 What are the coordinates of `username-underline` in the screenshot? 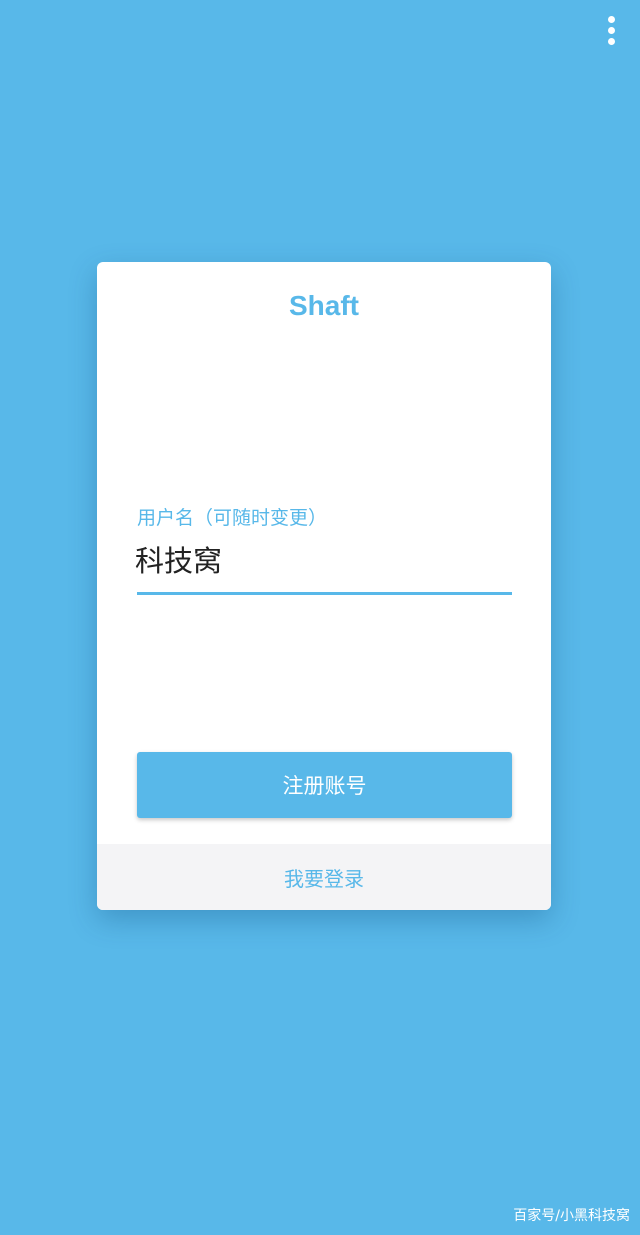 It's located at (324, 593).